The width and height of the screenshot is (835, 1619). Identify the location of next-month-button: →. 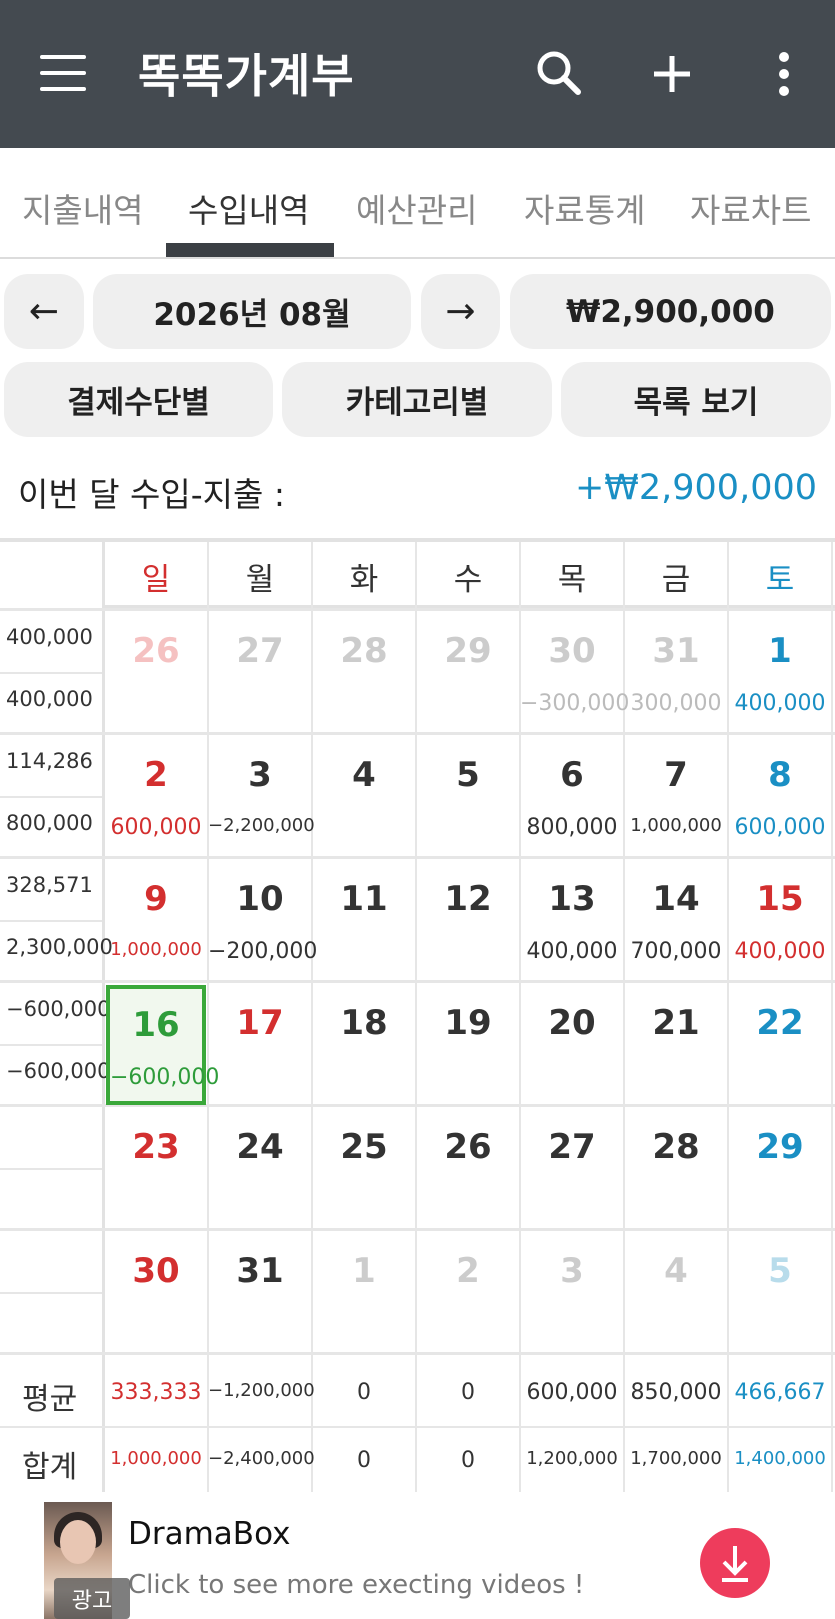
(460, 311).